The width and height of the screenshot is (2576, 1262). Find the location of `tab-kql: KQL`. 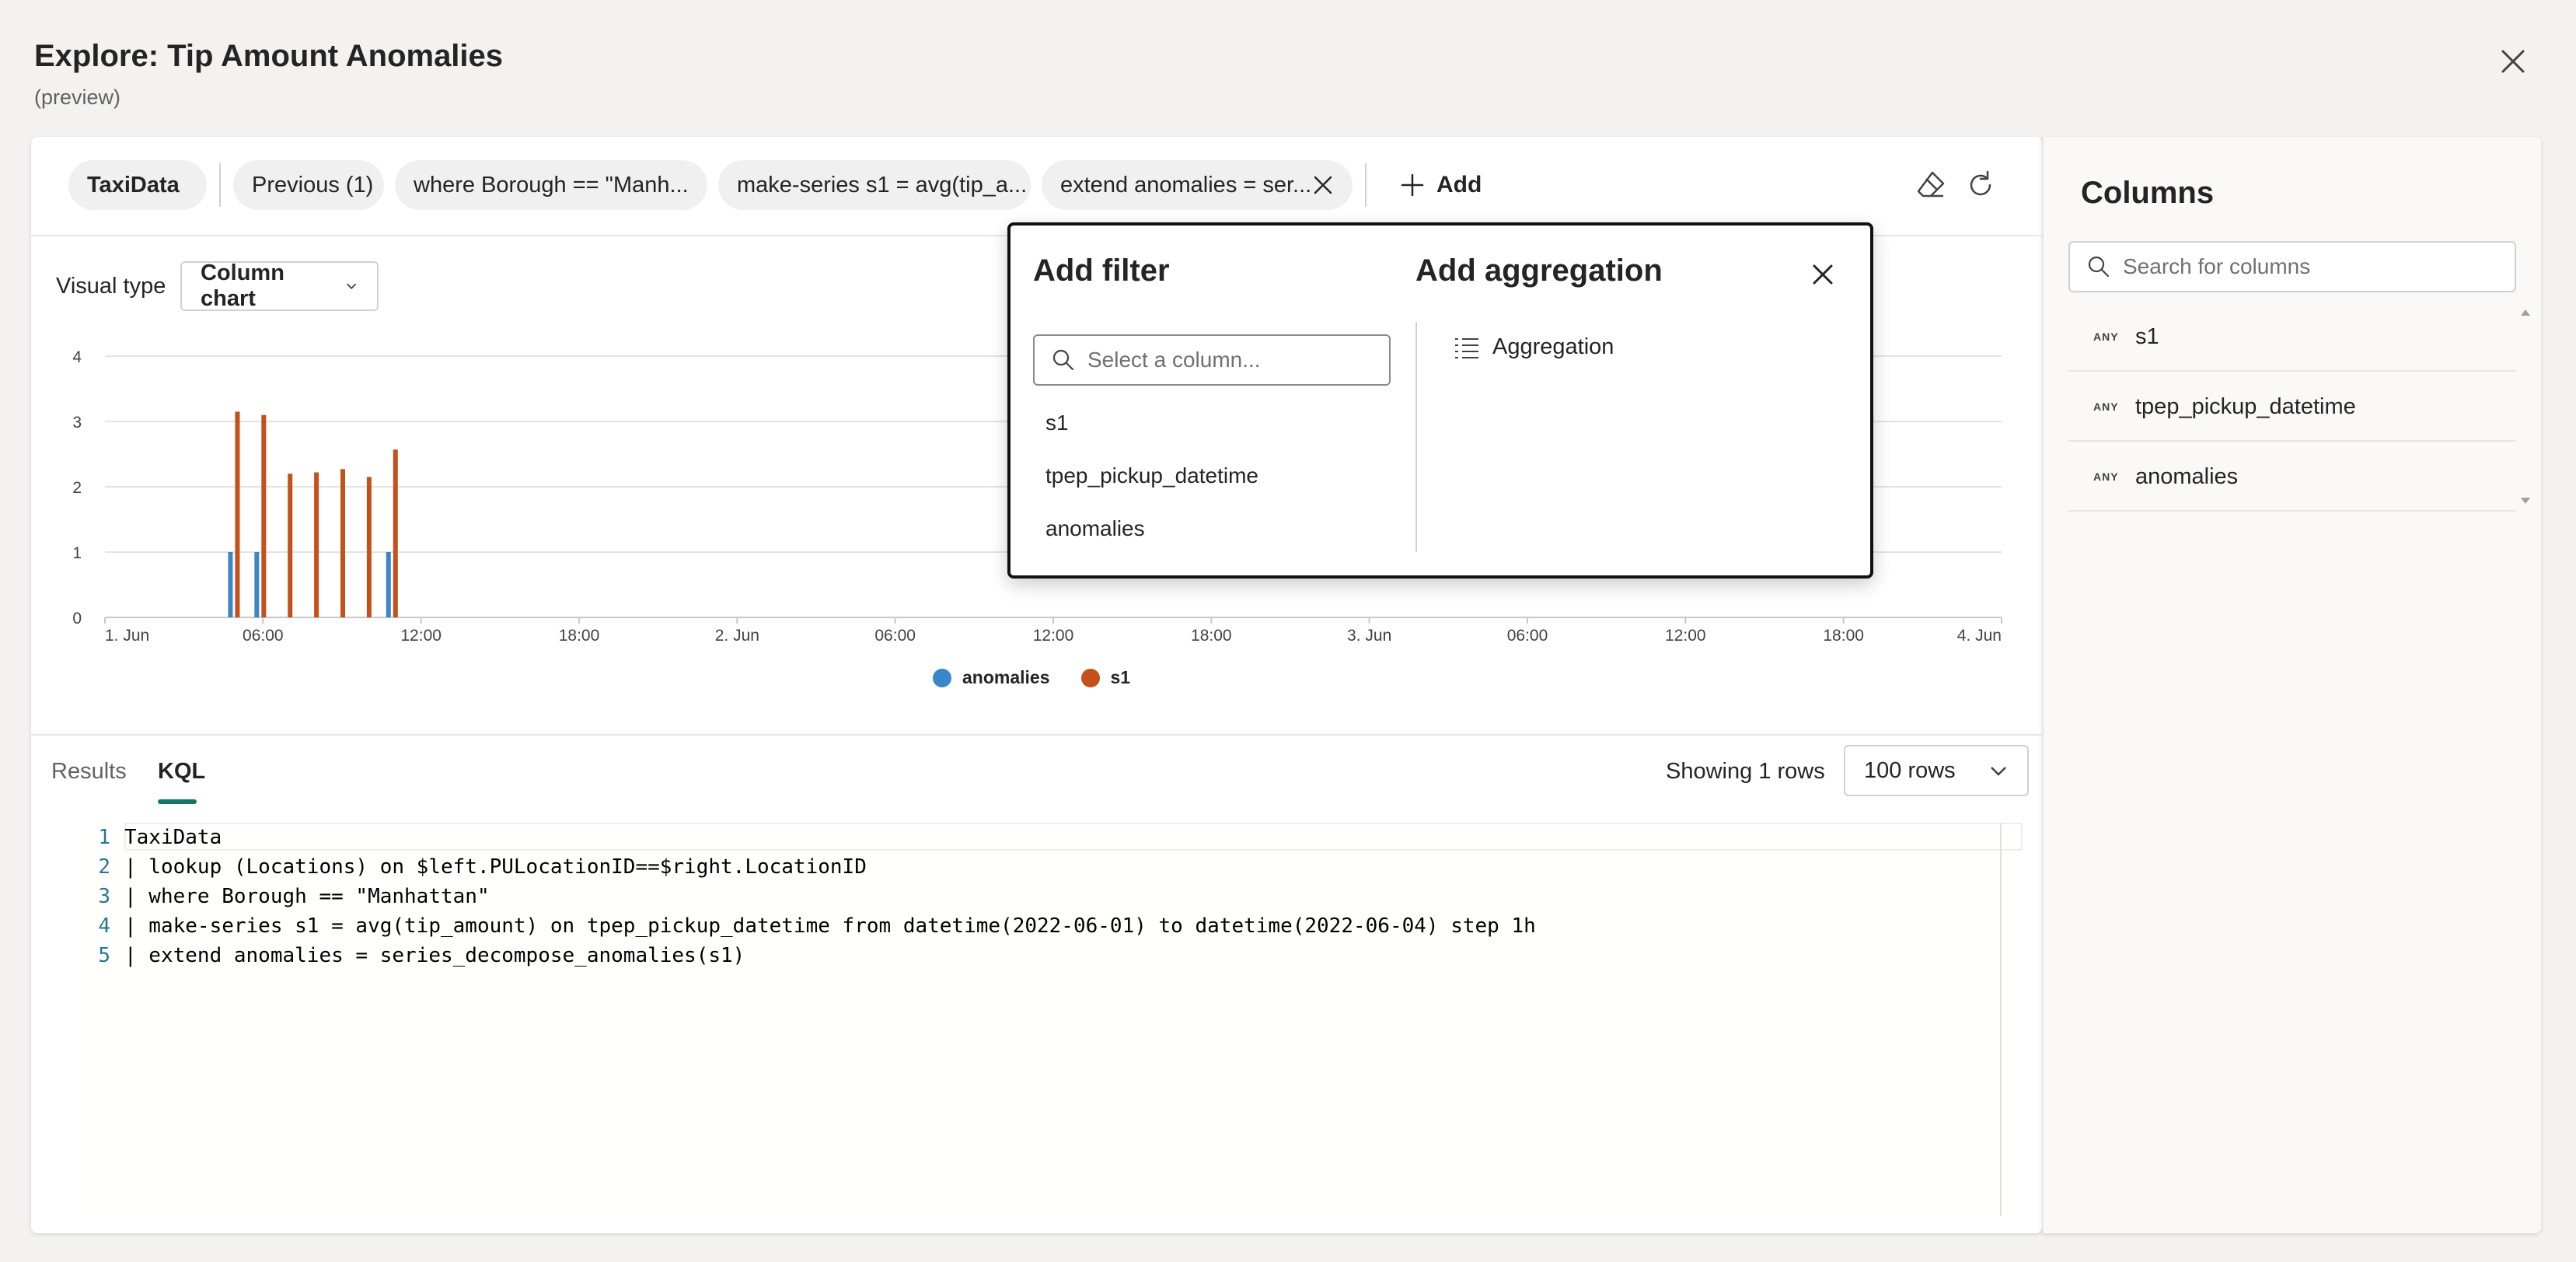

tab-kql: KQL is located at coordinates (182, 772).